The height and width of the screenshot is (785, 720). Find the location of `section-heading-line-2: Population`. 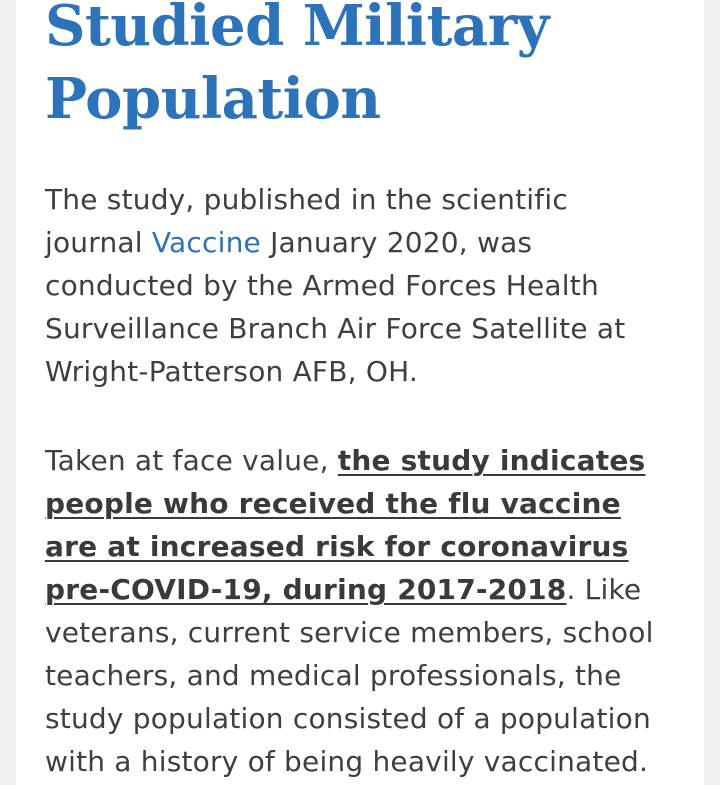

section-heading-line-2: Population is located at coordinates (213, 99).